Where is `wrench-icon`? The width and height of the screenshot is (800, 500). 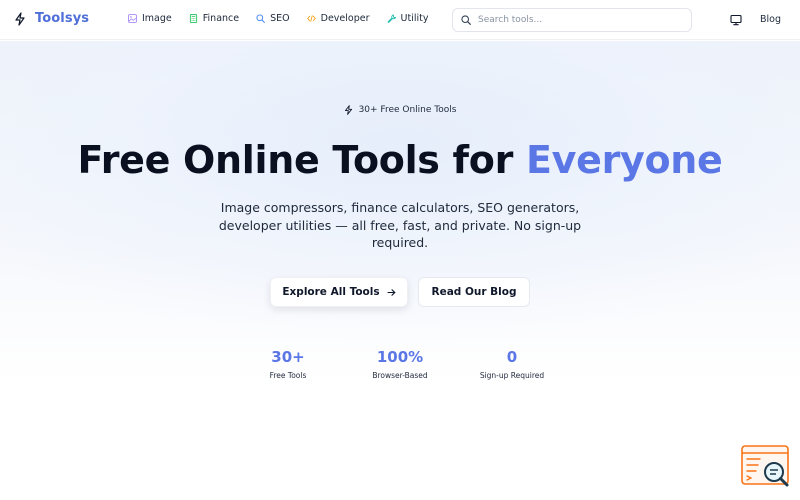
wrench-icon is located at coordinates (391, 18).